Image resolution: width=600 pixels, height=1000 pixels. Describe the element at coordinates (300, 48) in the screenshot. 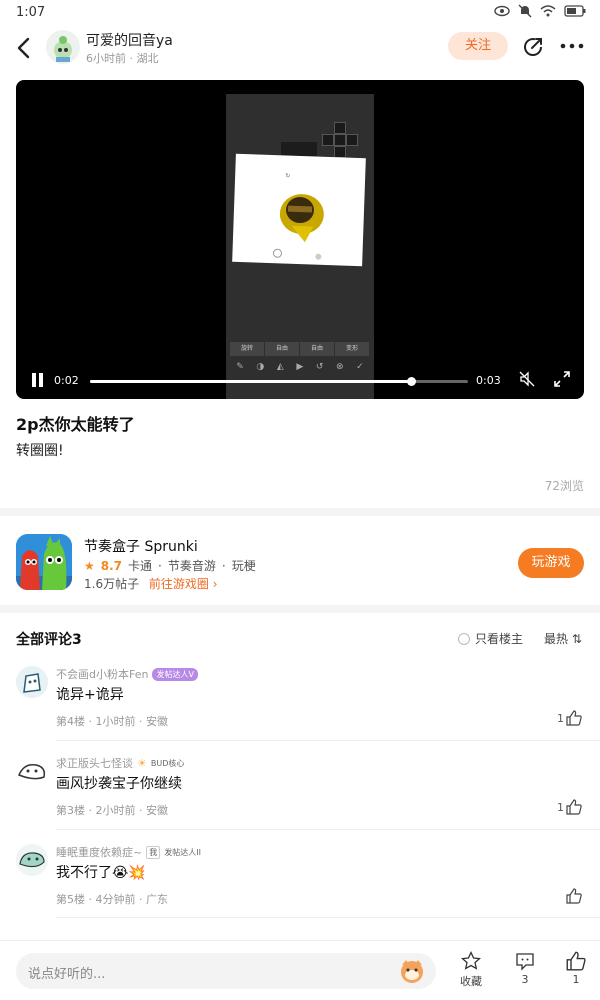

I see `post-header: 可爱的回音ya 6小时前 · 湖北 关注` at that location.